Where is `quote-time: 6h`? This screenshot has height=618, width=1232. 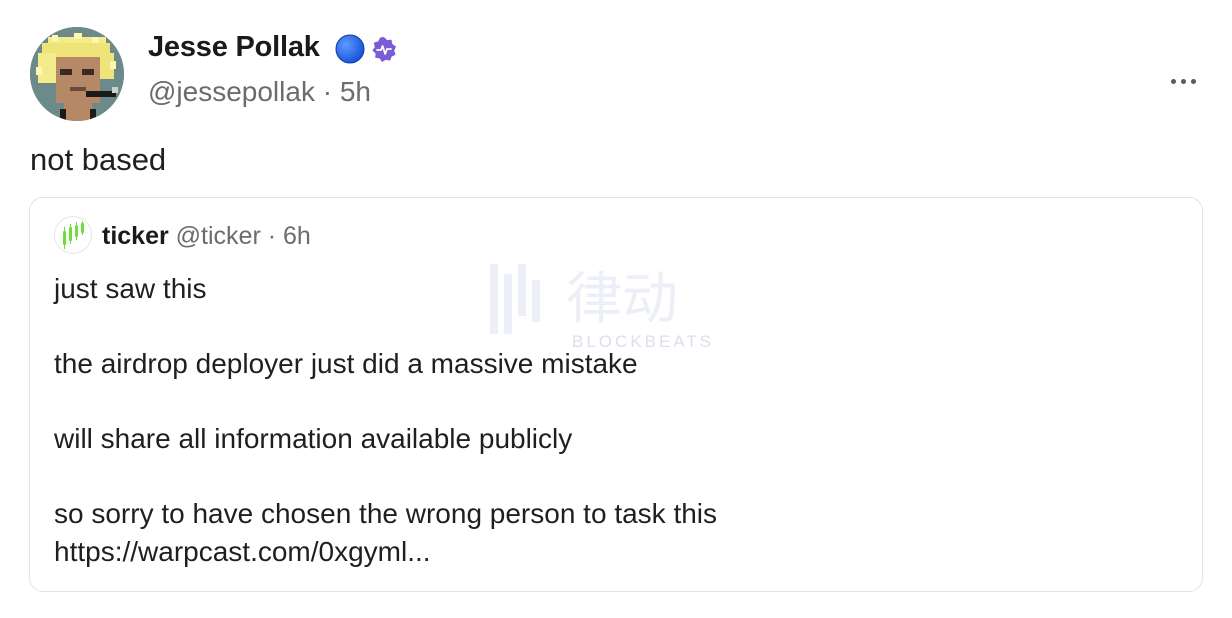 quote-time: 6h is located at coordinates (297, 236).